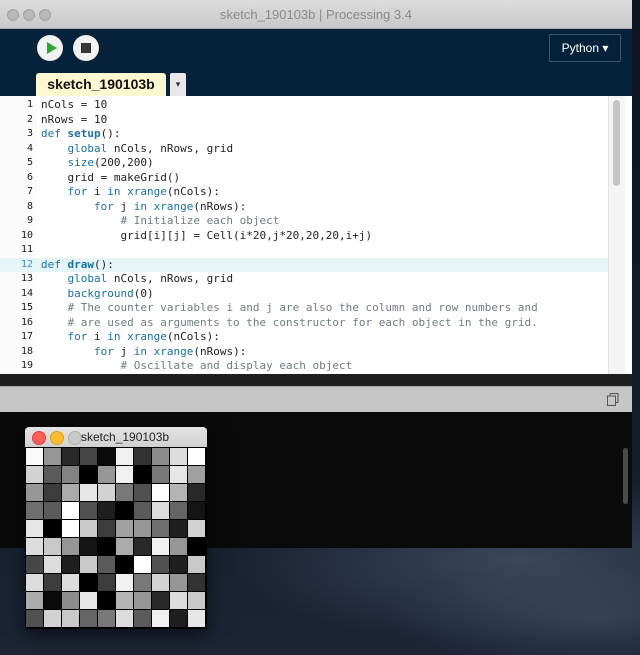 The image size is (640, 655). Describe the element at coordinates (87, 278) in the screenshot. I see `code-token: global` at that location.